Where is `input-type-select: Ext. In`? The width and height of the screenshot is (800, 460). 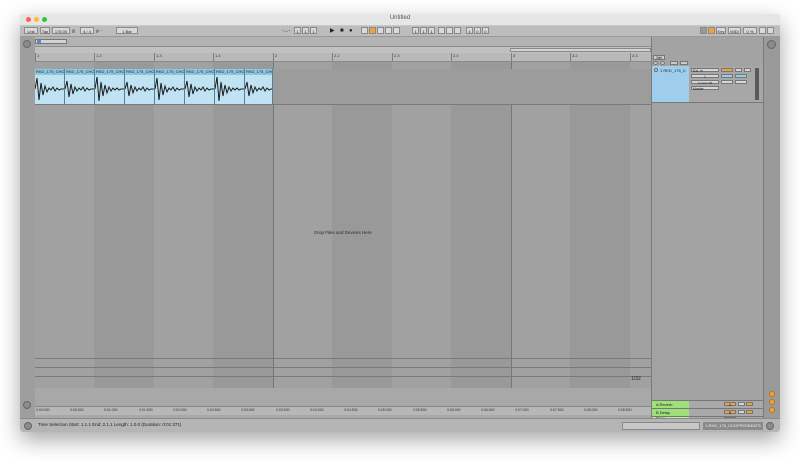 input-type-select: Ext. In is located at coordinates (705, 70).